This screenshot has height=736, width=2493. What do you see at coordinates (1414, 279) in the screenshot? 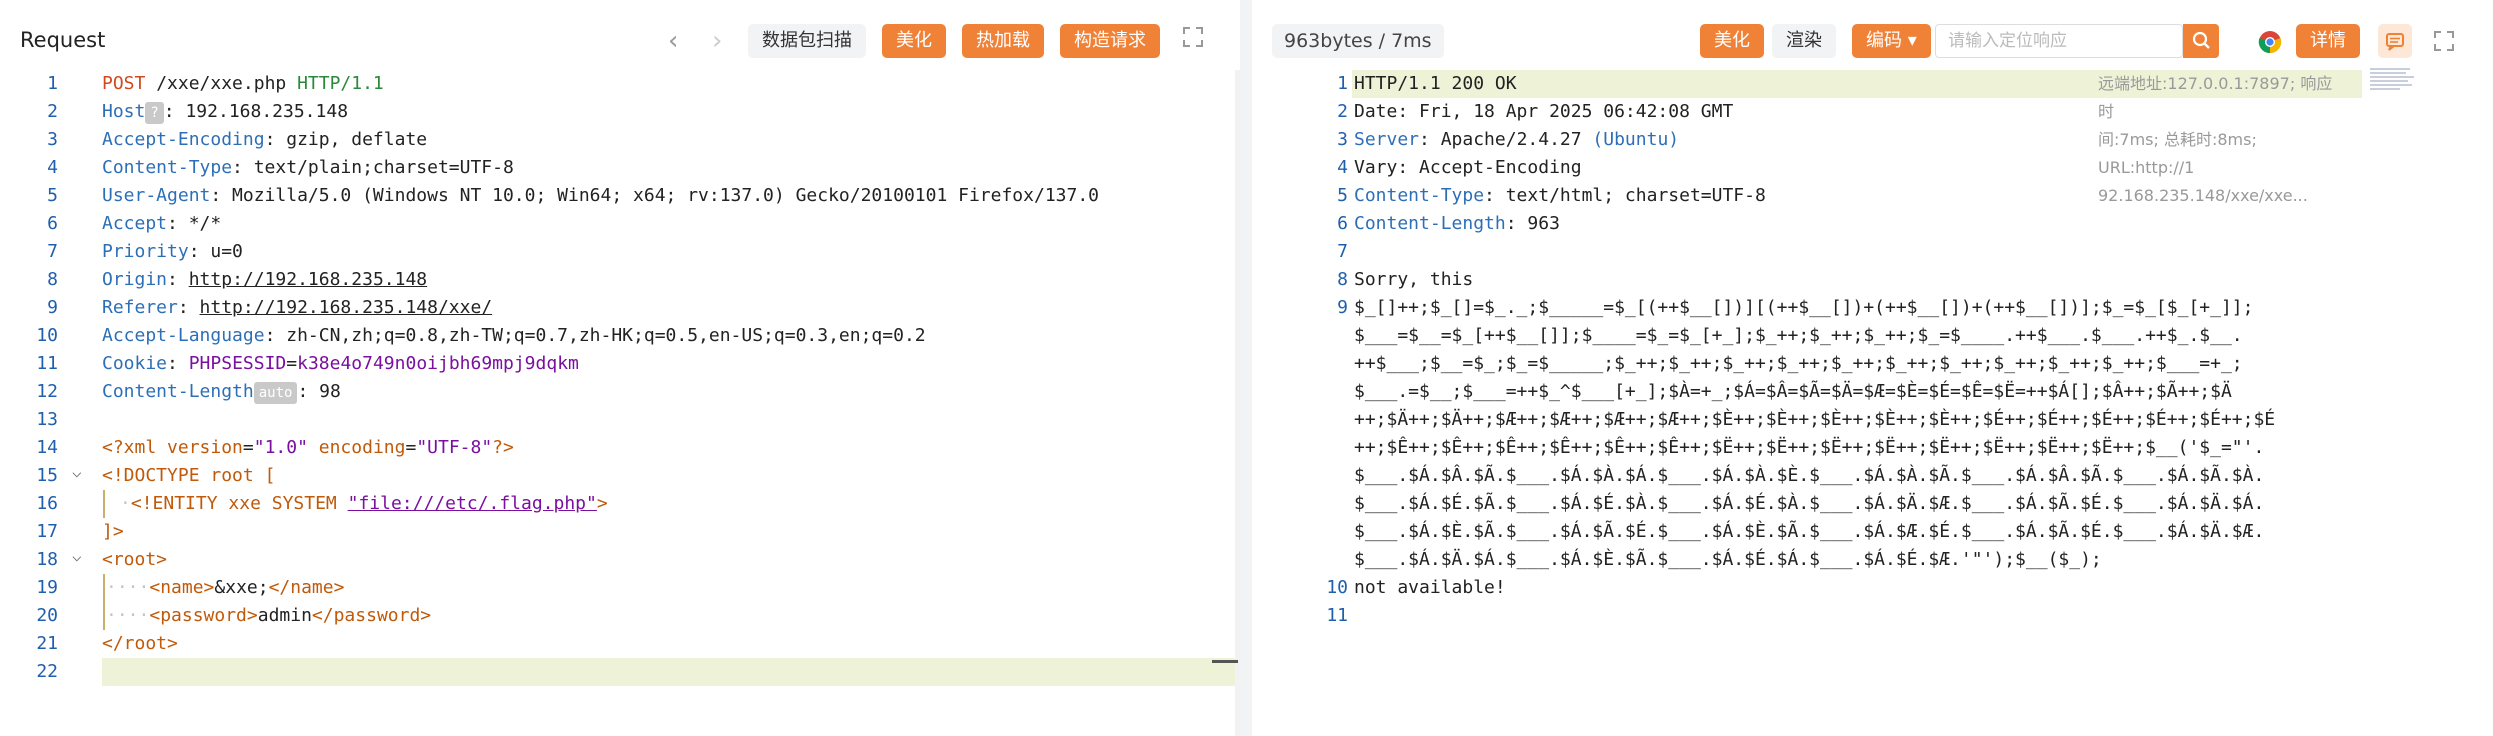
I see `body-text: Sorry, this` at bounding box center [1414, 279].